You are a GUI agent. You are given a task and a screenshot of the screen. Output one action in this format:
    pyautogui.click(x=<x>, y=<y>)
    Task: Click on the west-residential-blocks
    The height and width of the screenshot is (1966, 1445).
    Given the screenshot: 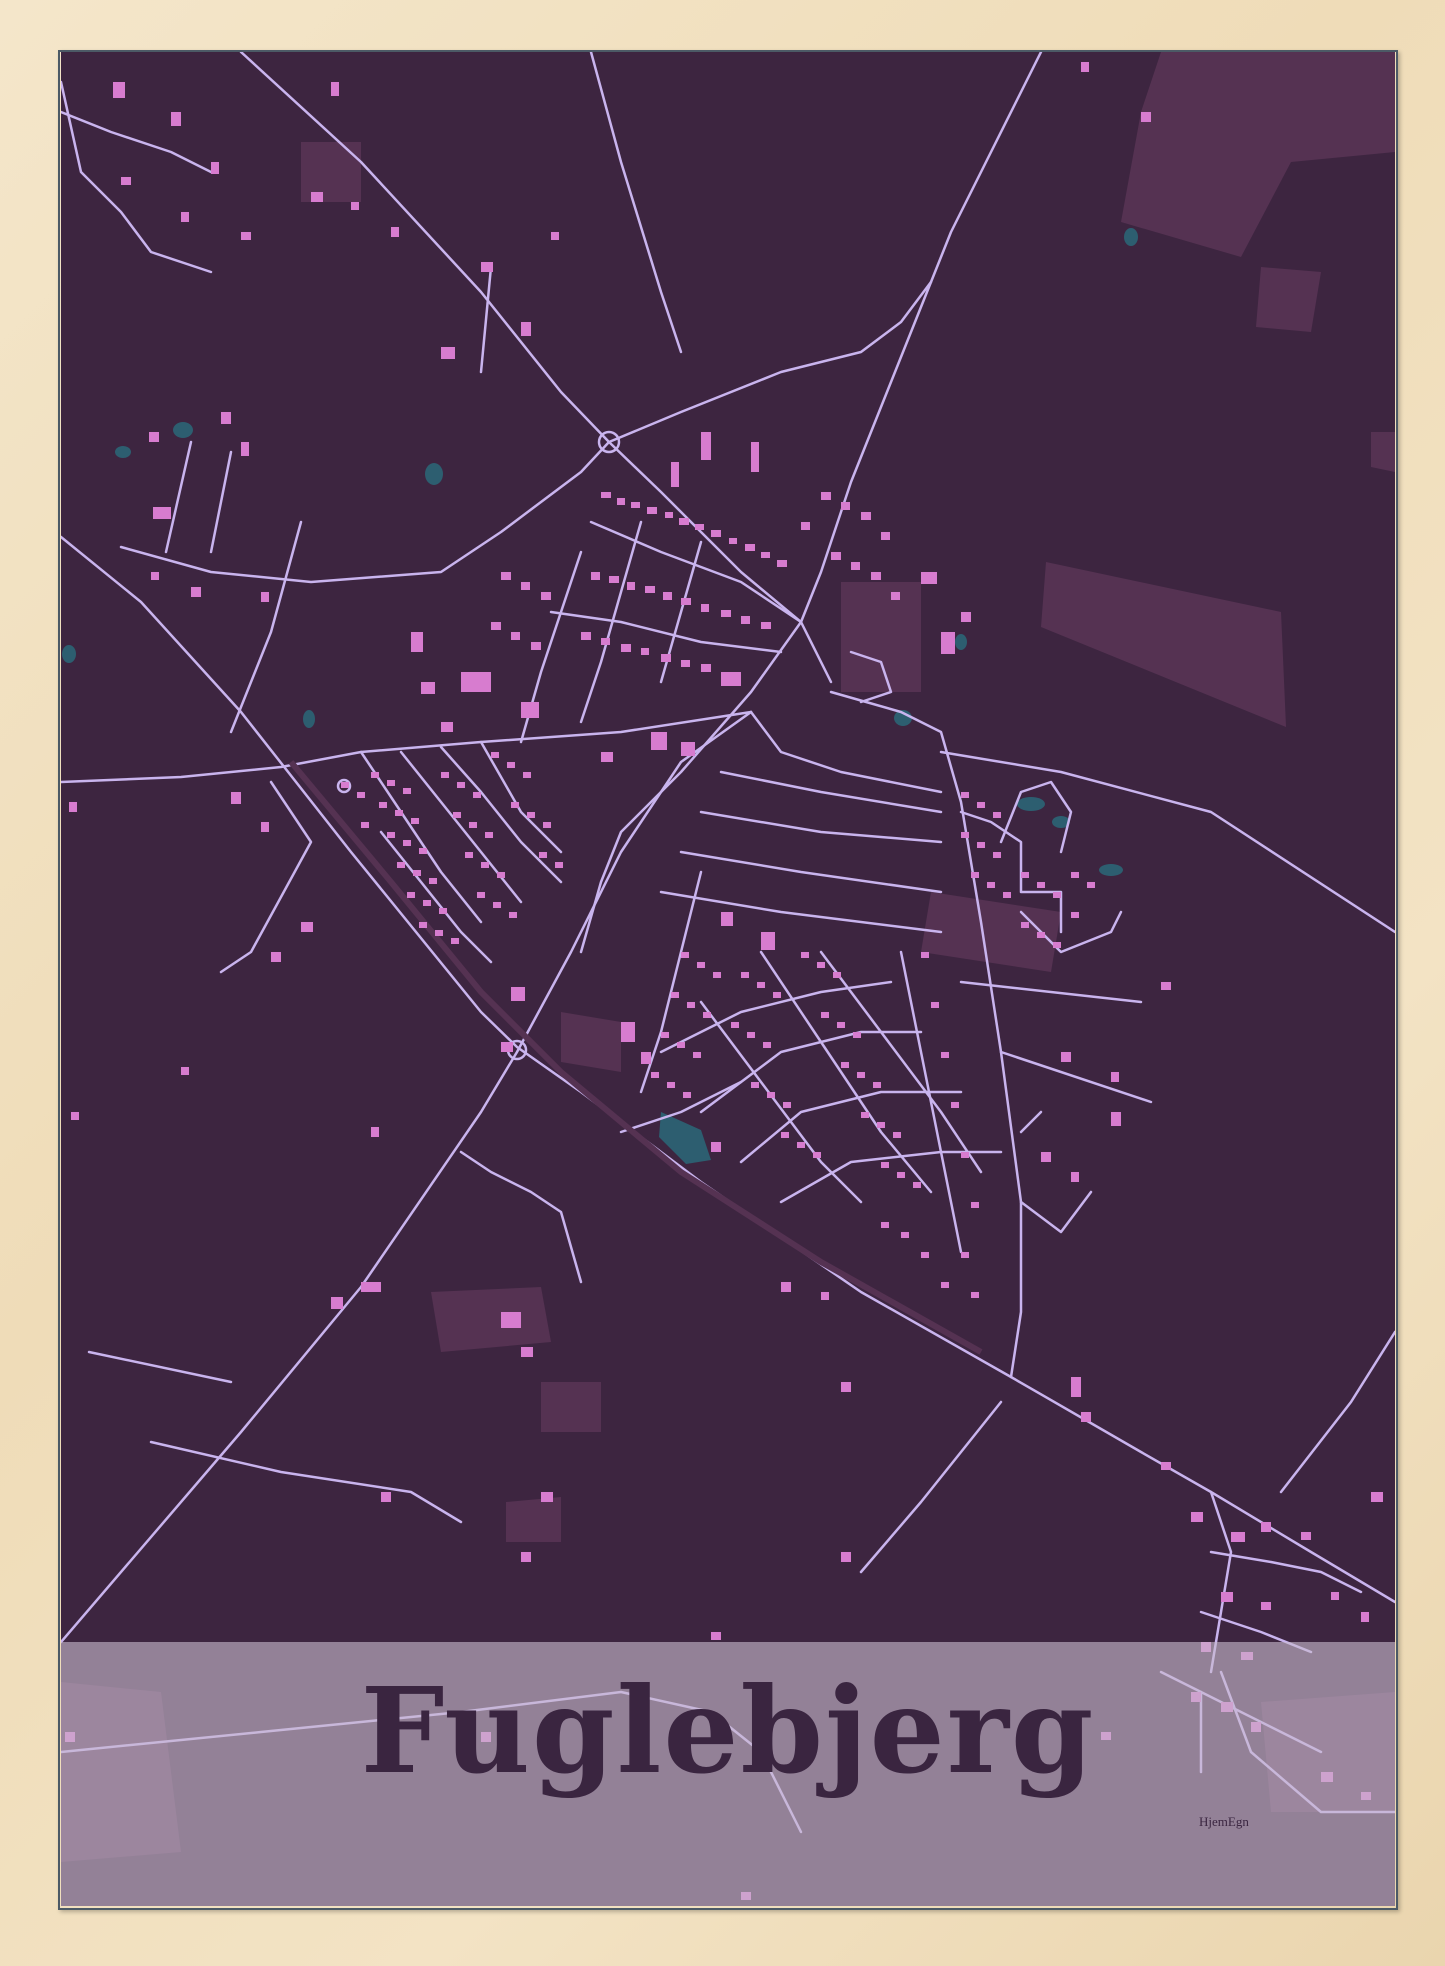 What is the action you would take?
    pyautogui.click(x=452, y=848)
    